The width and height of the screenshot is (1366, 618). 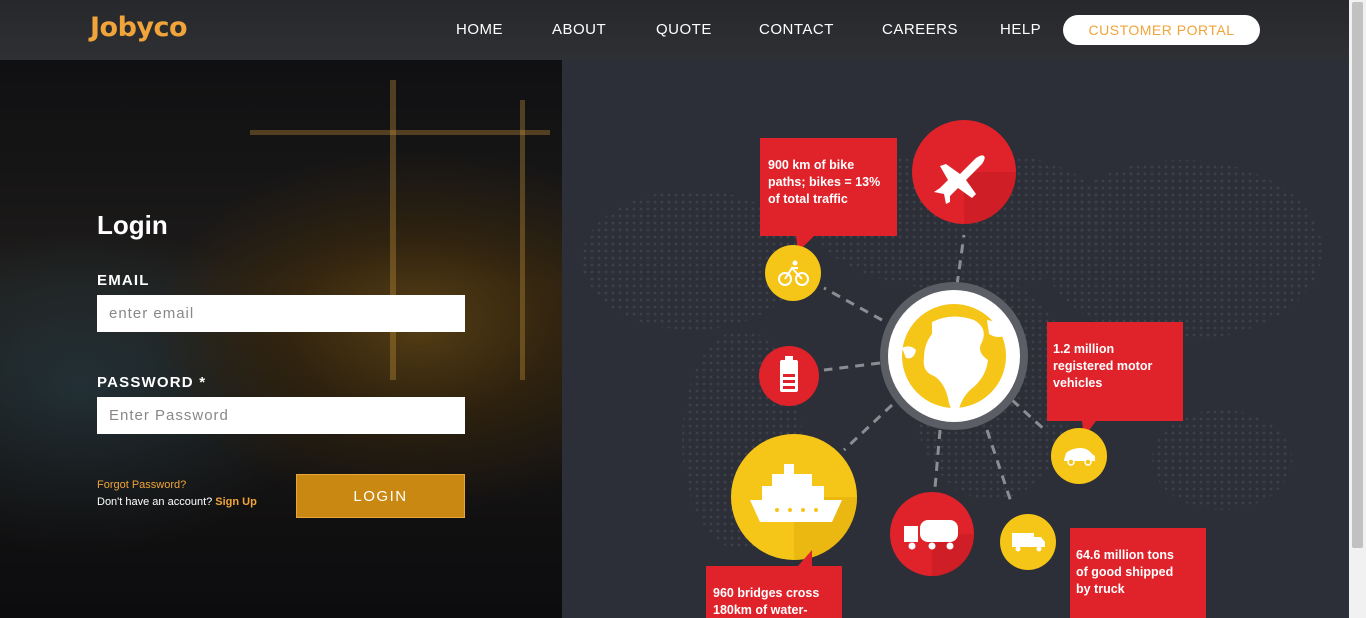 What do you see at coordinates (1028, 542) in the screenshot?
I see `delivery-truck-icon` at bounding box center [1028, 542].